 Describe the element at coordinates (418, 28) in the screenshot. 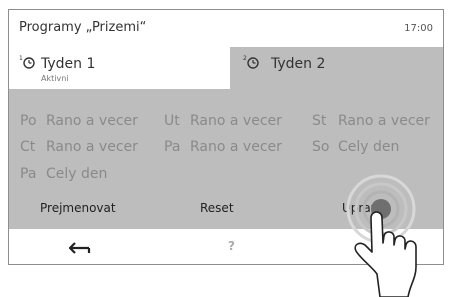

I see `clock: 17:00` at that location.